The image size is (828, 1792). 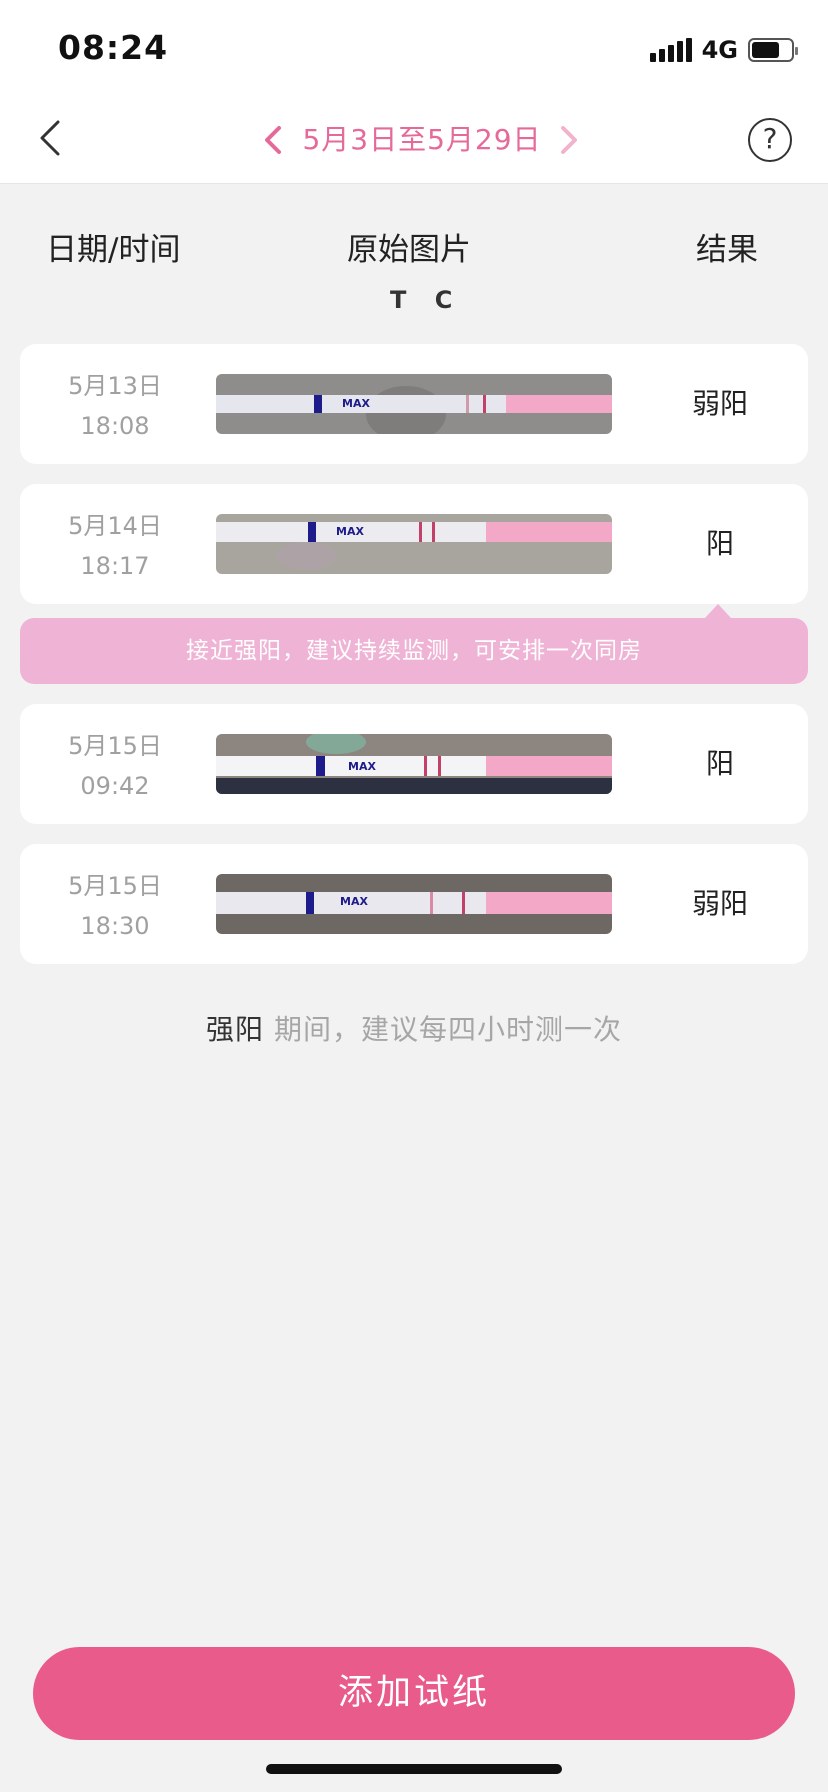 What do you see at coordinates (113, 47) in the screenshot?
I see `status-time: 08:24` at bounding box center [113, 47].